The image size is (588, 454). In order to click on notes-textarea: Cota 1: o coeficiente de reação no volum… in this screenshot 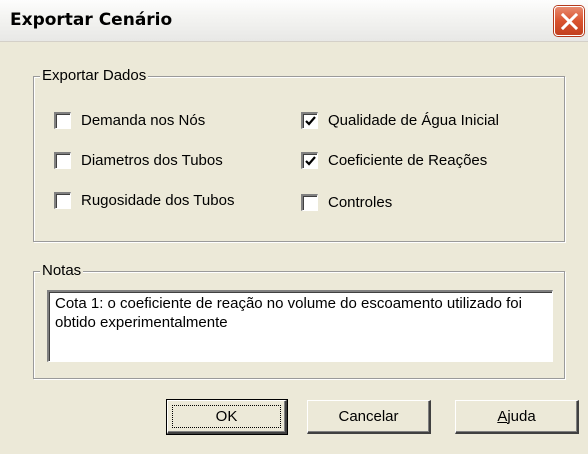, I will do `click(300, 326)`.